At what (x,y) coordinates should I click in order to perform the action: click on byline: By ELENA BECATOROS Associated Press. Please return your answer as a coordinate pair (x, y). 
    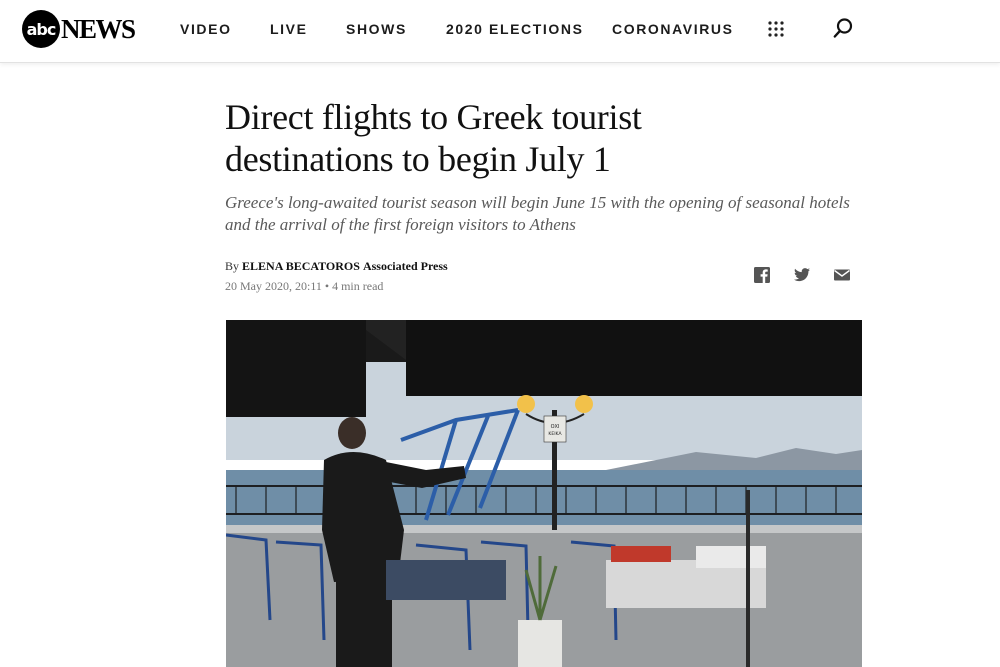
    Looking at the image, I should click on (336, 266).